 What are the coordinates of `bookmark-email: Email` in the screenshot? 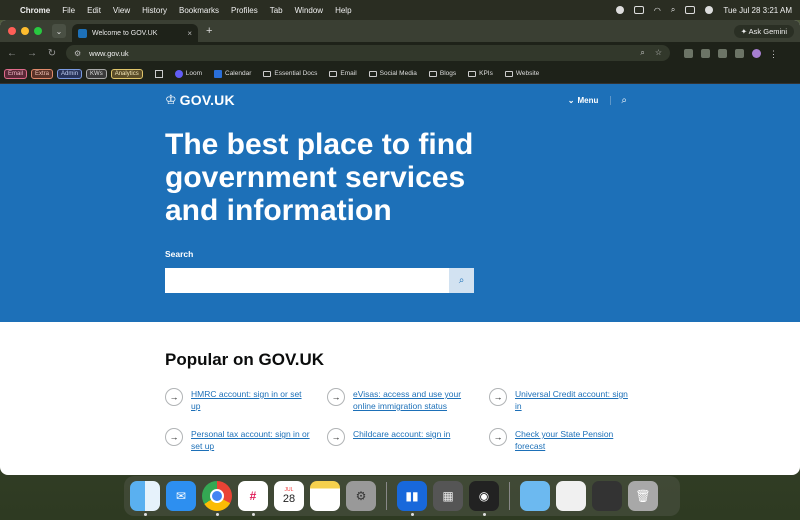 It's located at (343, 73).